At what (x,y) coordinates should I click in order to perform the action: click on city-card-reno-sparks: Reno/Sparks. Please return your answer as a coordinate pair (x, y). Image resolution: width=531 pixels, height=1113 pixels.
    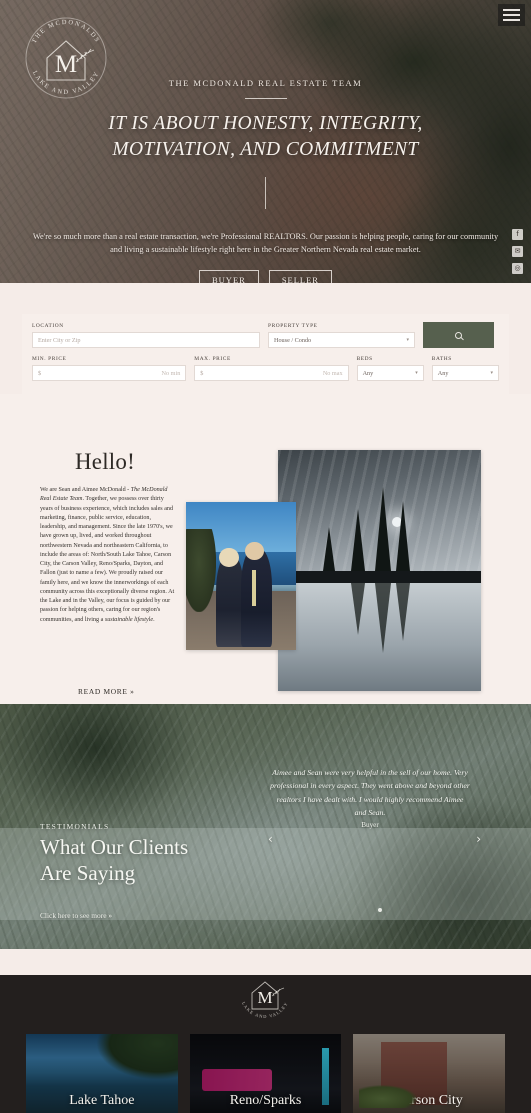
    Looking at the image, I should click on (265, 1073).